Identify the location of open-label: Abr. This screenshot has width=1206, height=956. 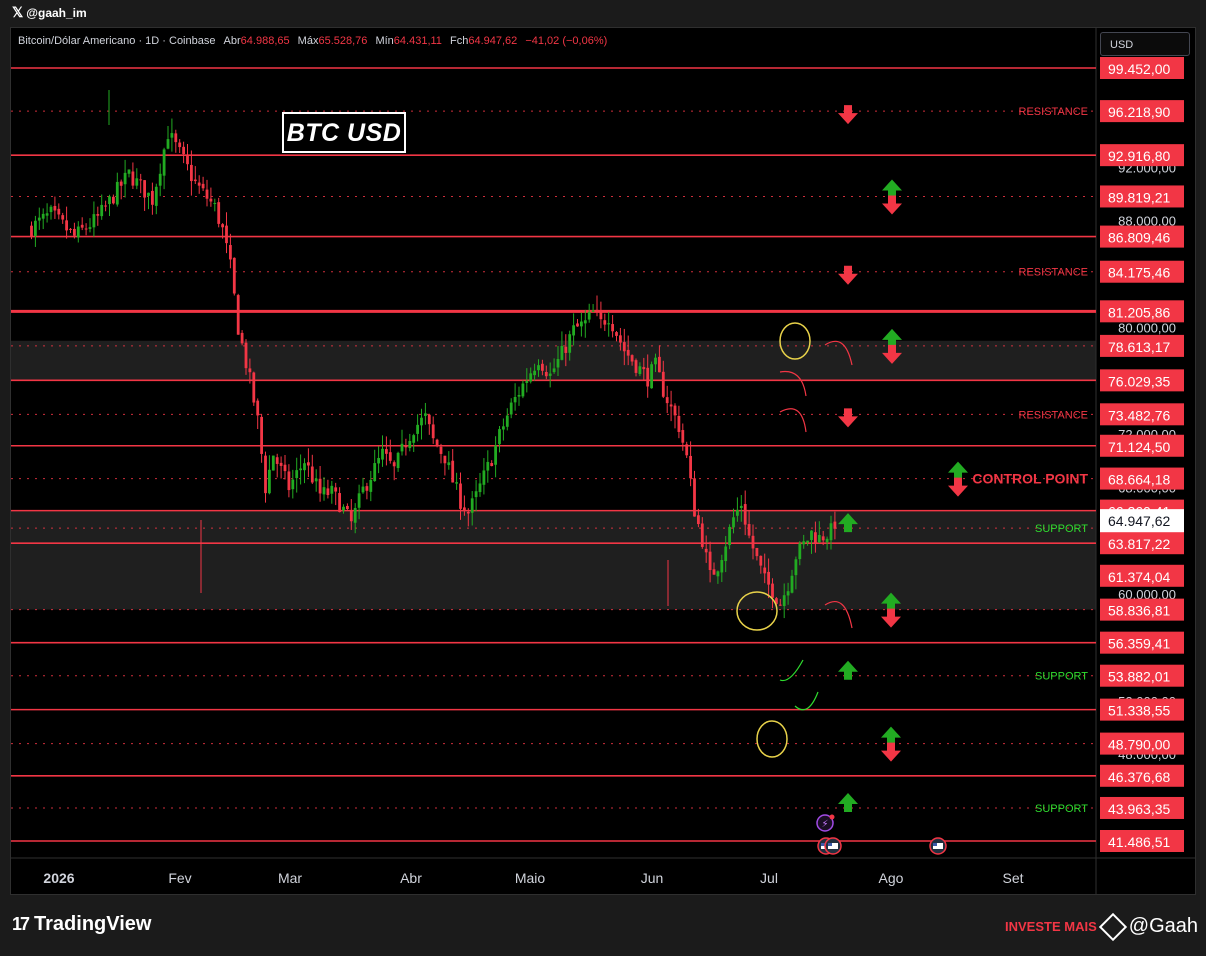
(232, 41).